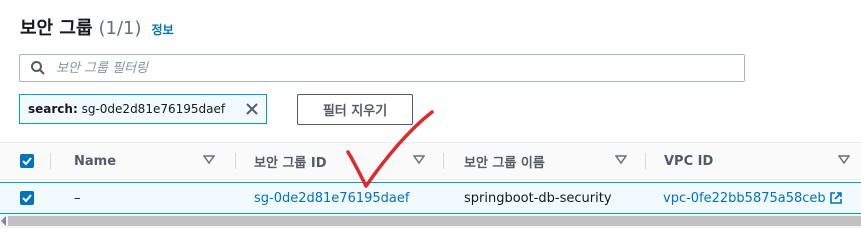 Image resolution: width=861 pixels, height=248 pixels. Describe the element at coordinates (97, 29) in the screenshot. I see `page-header: 보안 그룹 (1/1) 정보` at that location.